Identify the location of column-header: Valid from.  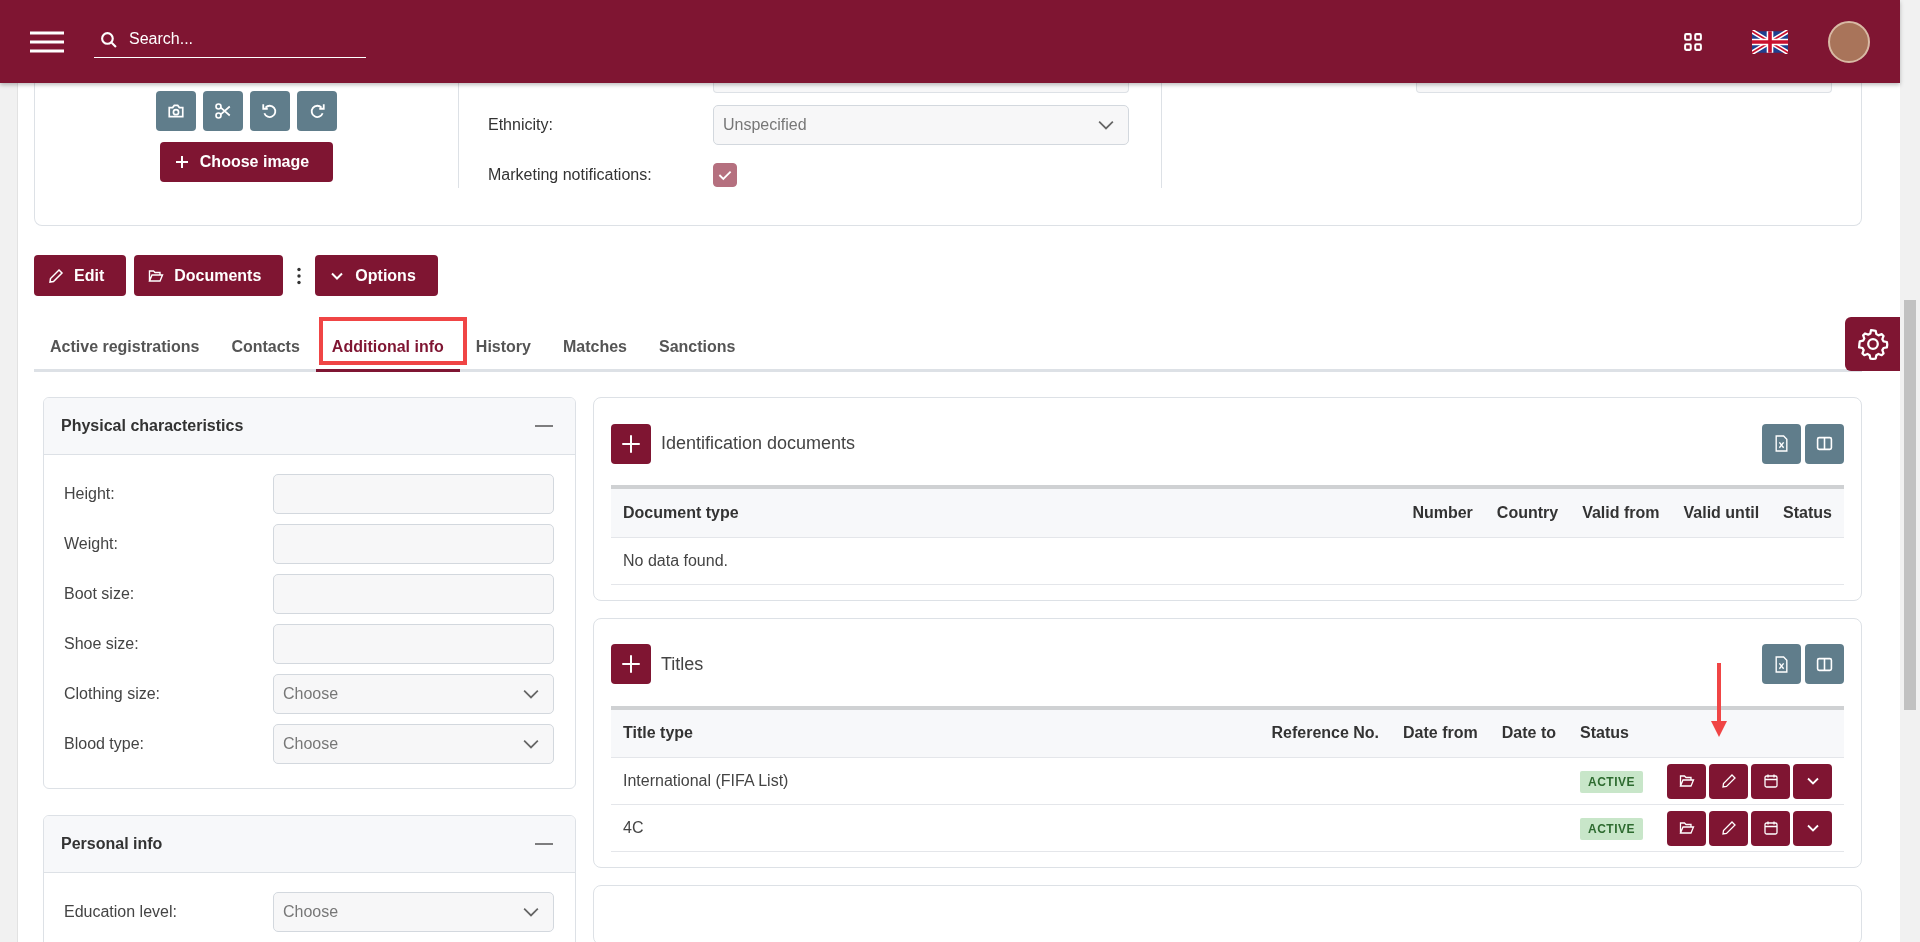
(1621, 512).